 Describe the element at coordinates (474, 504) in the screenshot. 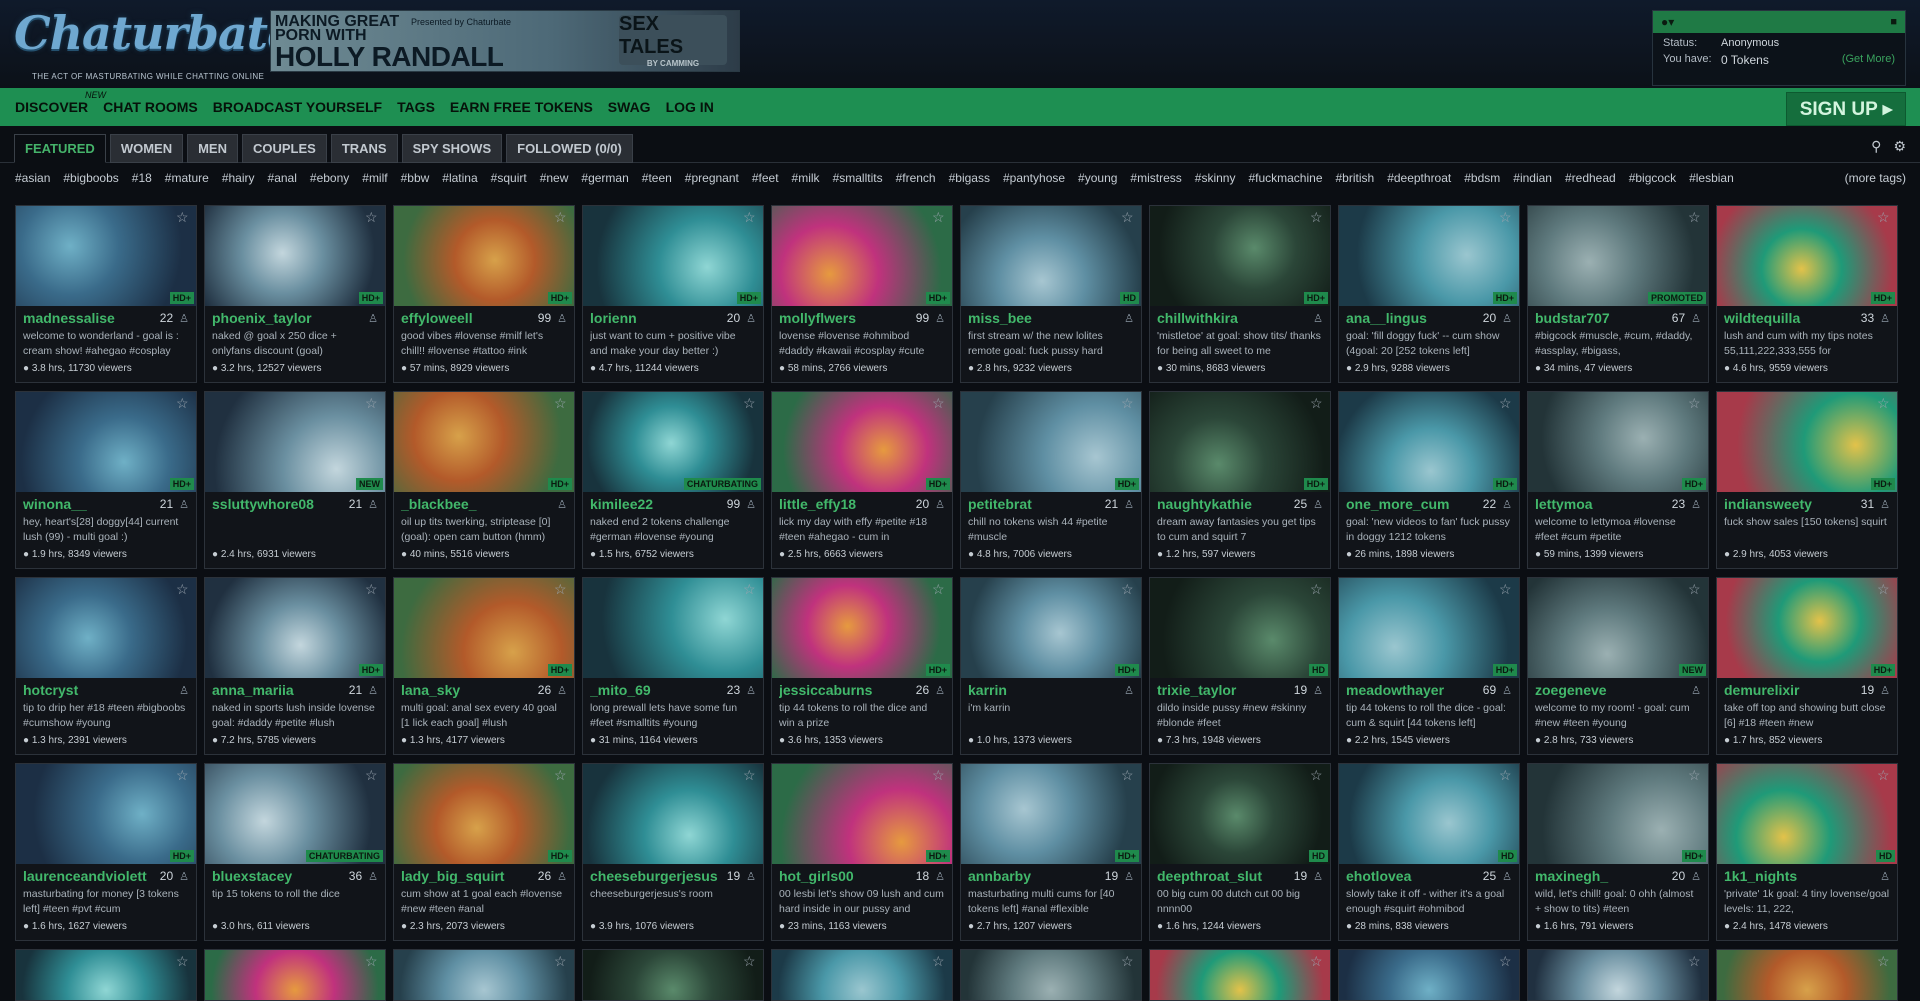

I see `room-username: _blackbee_` at that location.